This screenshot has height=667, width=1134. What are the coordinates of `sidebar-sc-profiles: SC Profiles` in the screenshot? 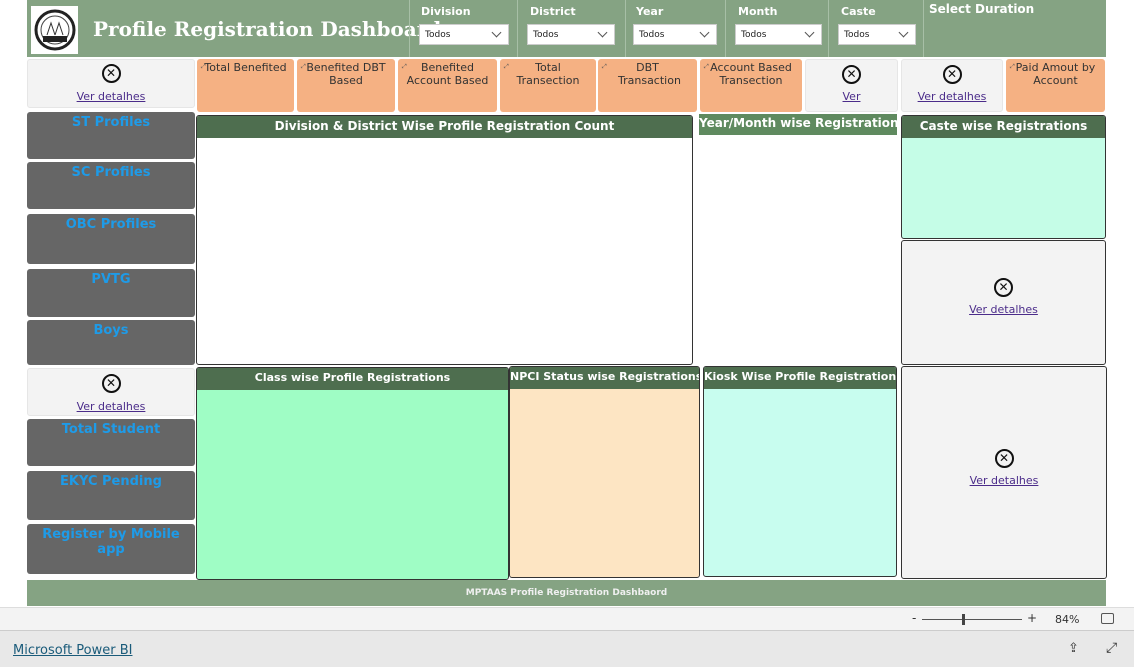 It's located at (111, 185).